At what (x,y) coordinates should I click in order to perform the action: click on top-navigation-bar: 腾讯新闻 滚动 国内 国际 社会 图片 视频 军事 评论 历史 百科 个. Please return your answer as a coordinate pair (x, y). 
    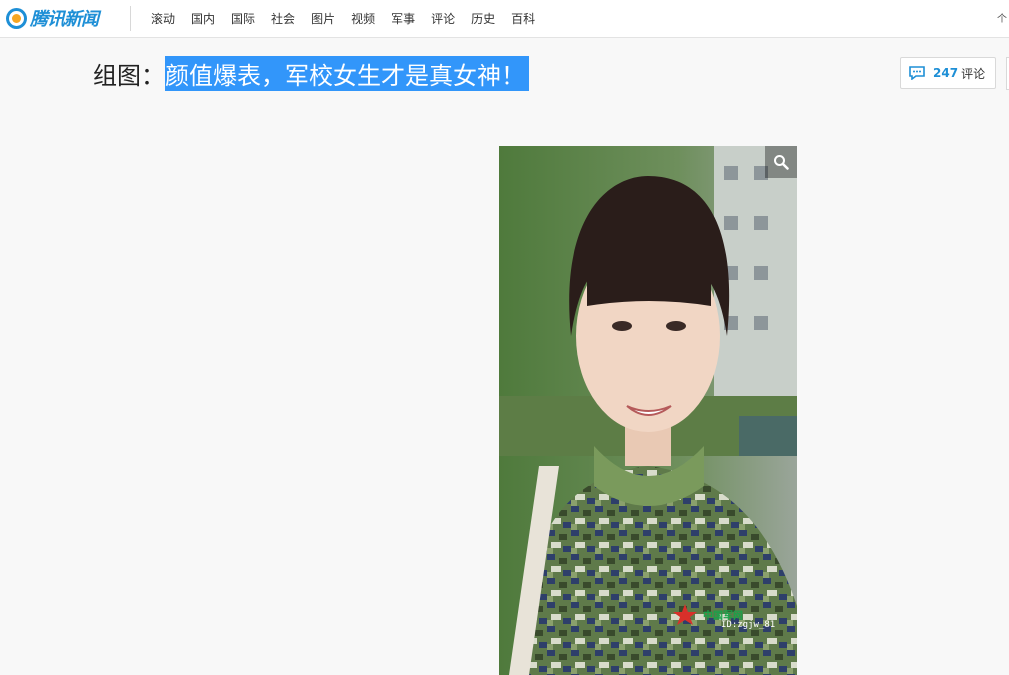
    Looking at the image, I should click on (504, 19).